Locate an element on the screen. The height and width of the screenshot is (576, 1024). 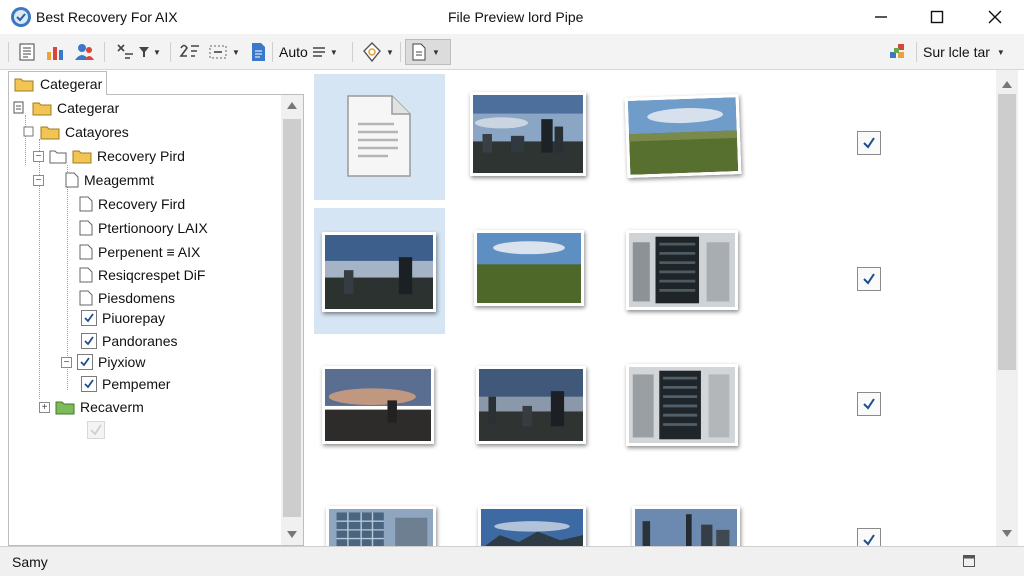
search-target-label: Sur lcle tar is located at coordinates (956, 52).